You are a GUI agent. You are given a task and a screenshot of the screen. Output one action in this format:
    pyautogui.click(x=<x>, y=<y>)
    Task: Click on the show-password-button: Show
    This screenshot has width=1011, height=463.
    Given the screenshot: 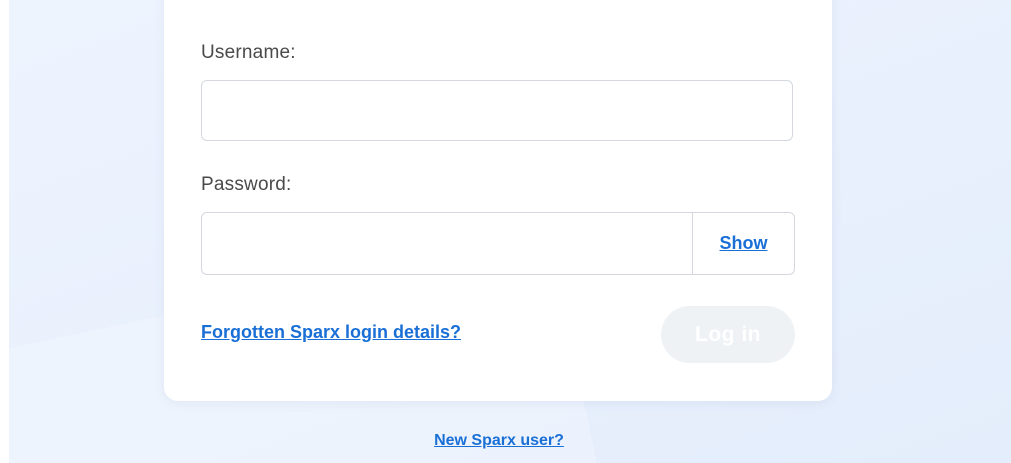 What is the action you would take?
    pyautogui.click(x=743, y=243)
    